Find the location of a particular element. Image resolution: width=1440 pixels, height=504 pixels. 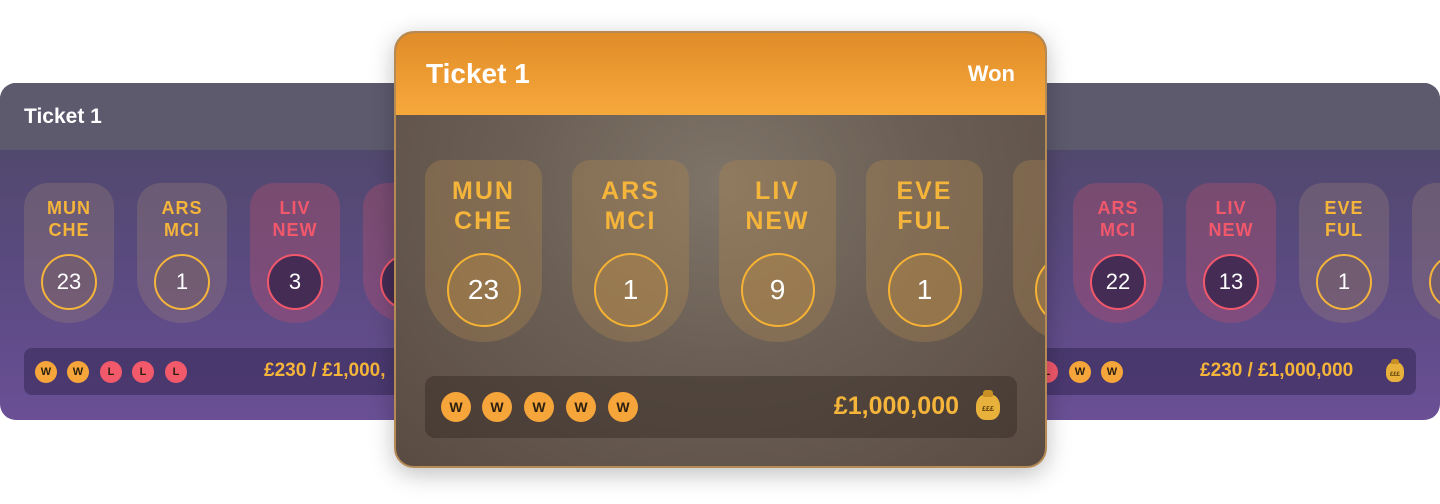

ticket-header: Ticket 1 Won is located at coordinates (720, 74).